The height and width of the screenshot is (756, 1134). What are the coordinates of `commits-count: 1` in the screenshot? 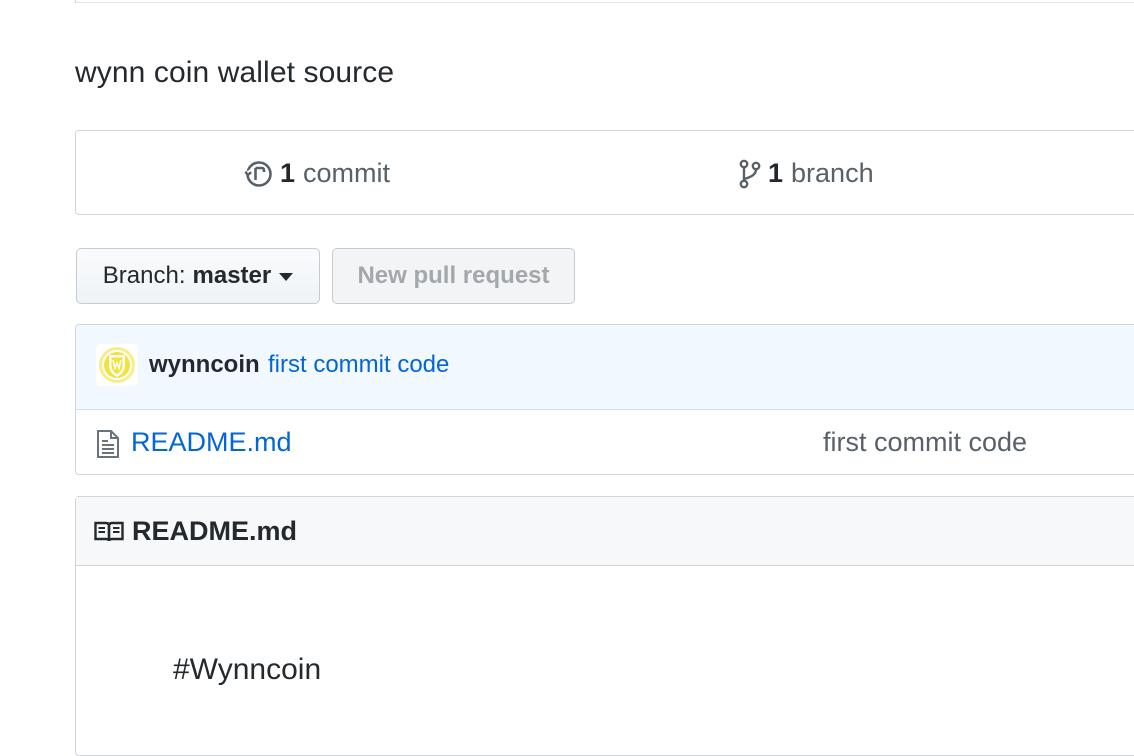 It's located at (288, 173).